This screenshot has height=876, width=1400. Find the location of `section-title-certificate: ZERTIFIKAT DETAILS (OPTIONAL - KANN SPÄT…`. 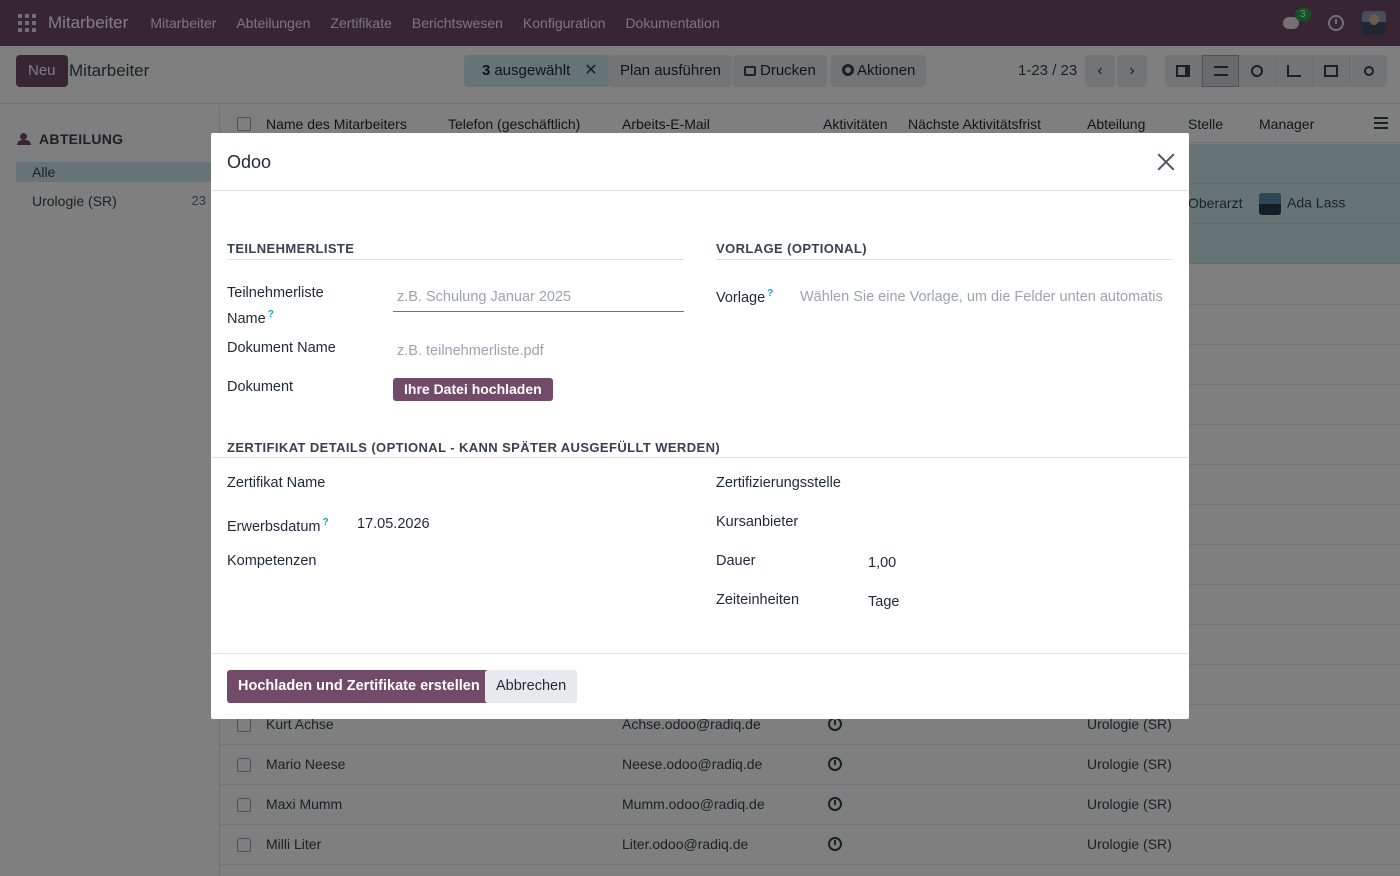

section-title-certificate: ZERTIFIKAT DETAILS (OPTIONAL - KANN SPÄT… is located at coordinates (474, 447).